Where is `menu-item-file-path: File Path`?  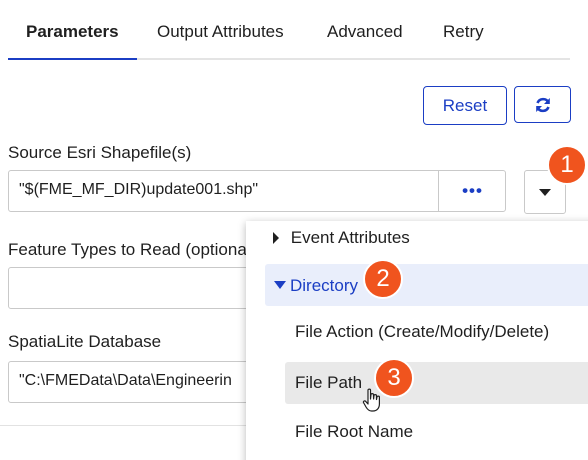 menu-item-file-path: File Path is located at coordinates (436, 383).